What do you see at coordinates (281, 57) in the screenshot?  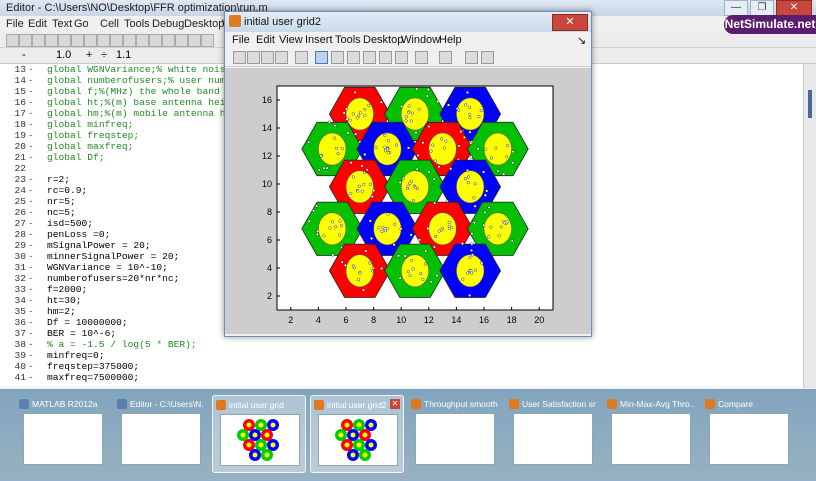 I see `print-icon` at bounding box center [281, 57].